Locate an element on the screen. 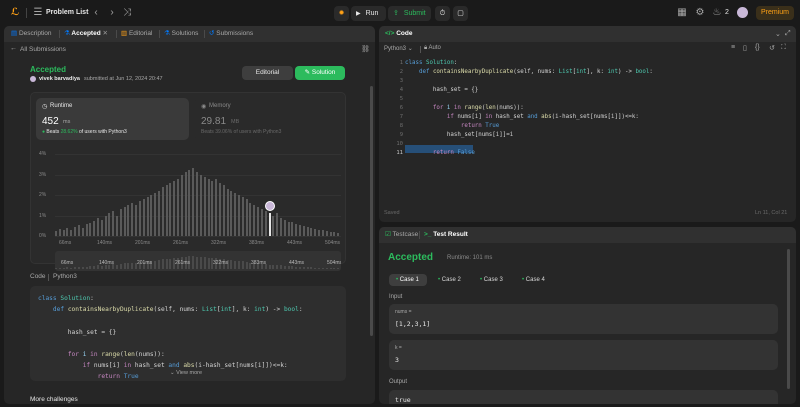 This screenshot has height=407, width=800. notes-button: ▢ is located at coordinates (460, 13).